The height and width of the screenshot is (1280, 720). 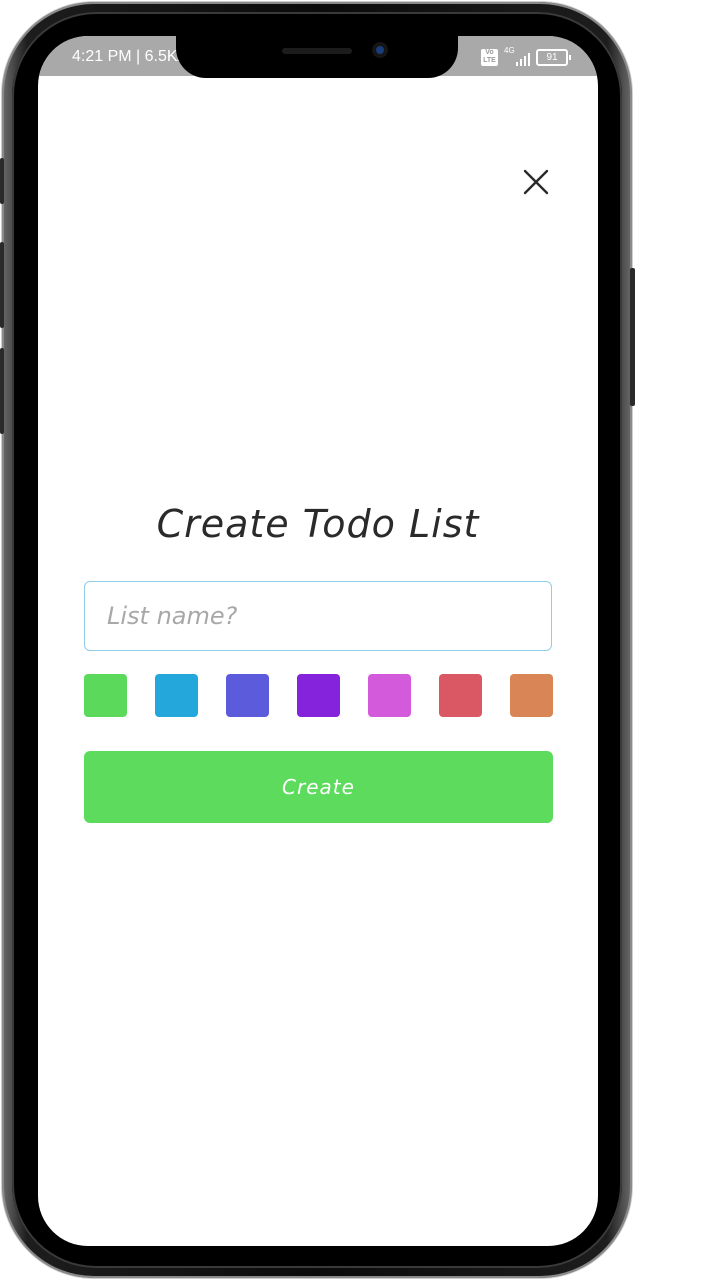 I want to click on volume-up-button, so click(x=2, y=181).